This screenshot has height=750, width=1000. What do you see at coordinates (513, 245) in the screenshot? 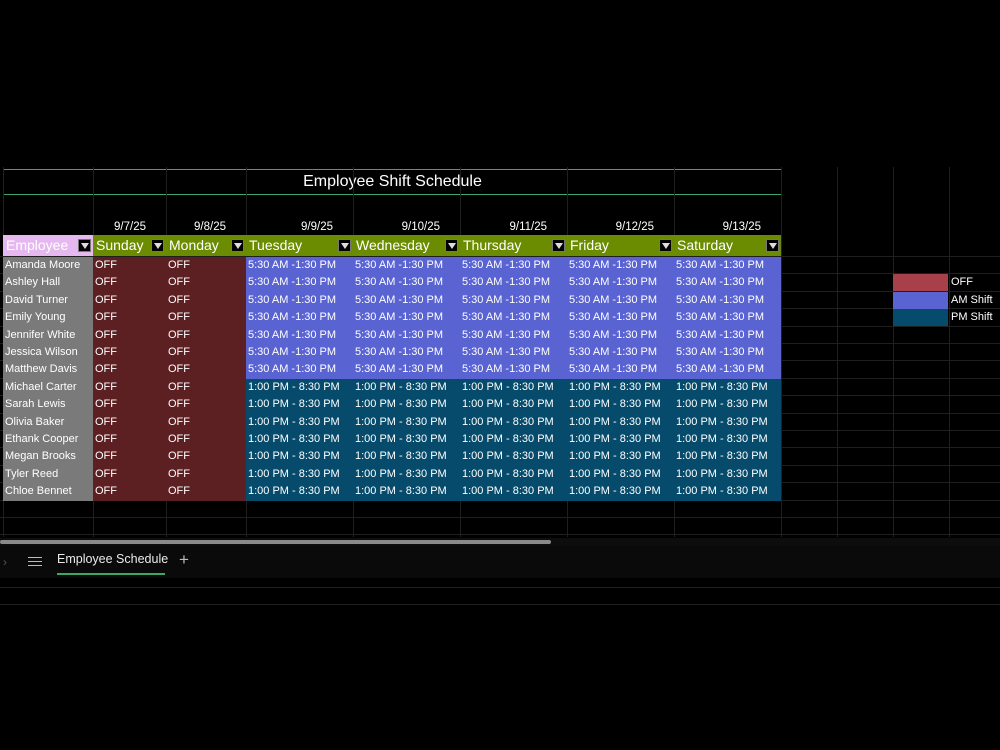
I see `column-header-thursday: Thursday` at bounding box center [513, 245].